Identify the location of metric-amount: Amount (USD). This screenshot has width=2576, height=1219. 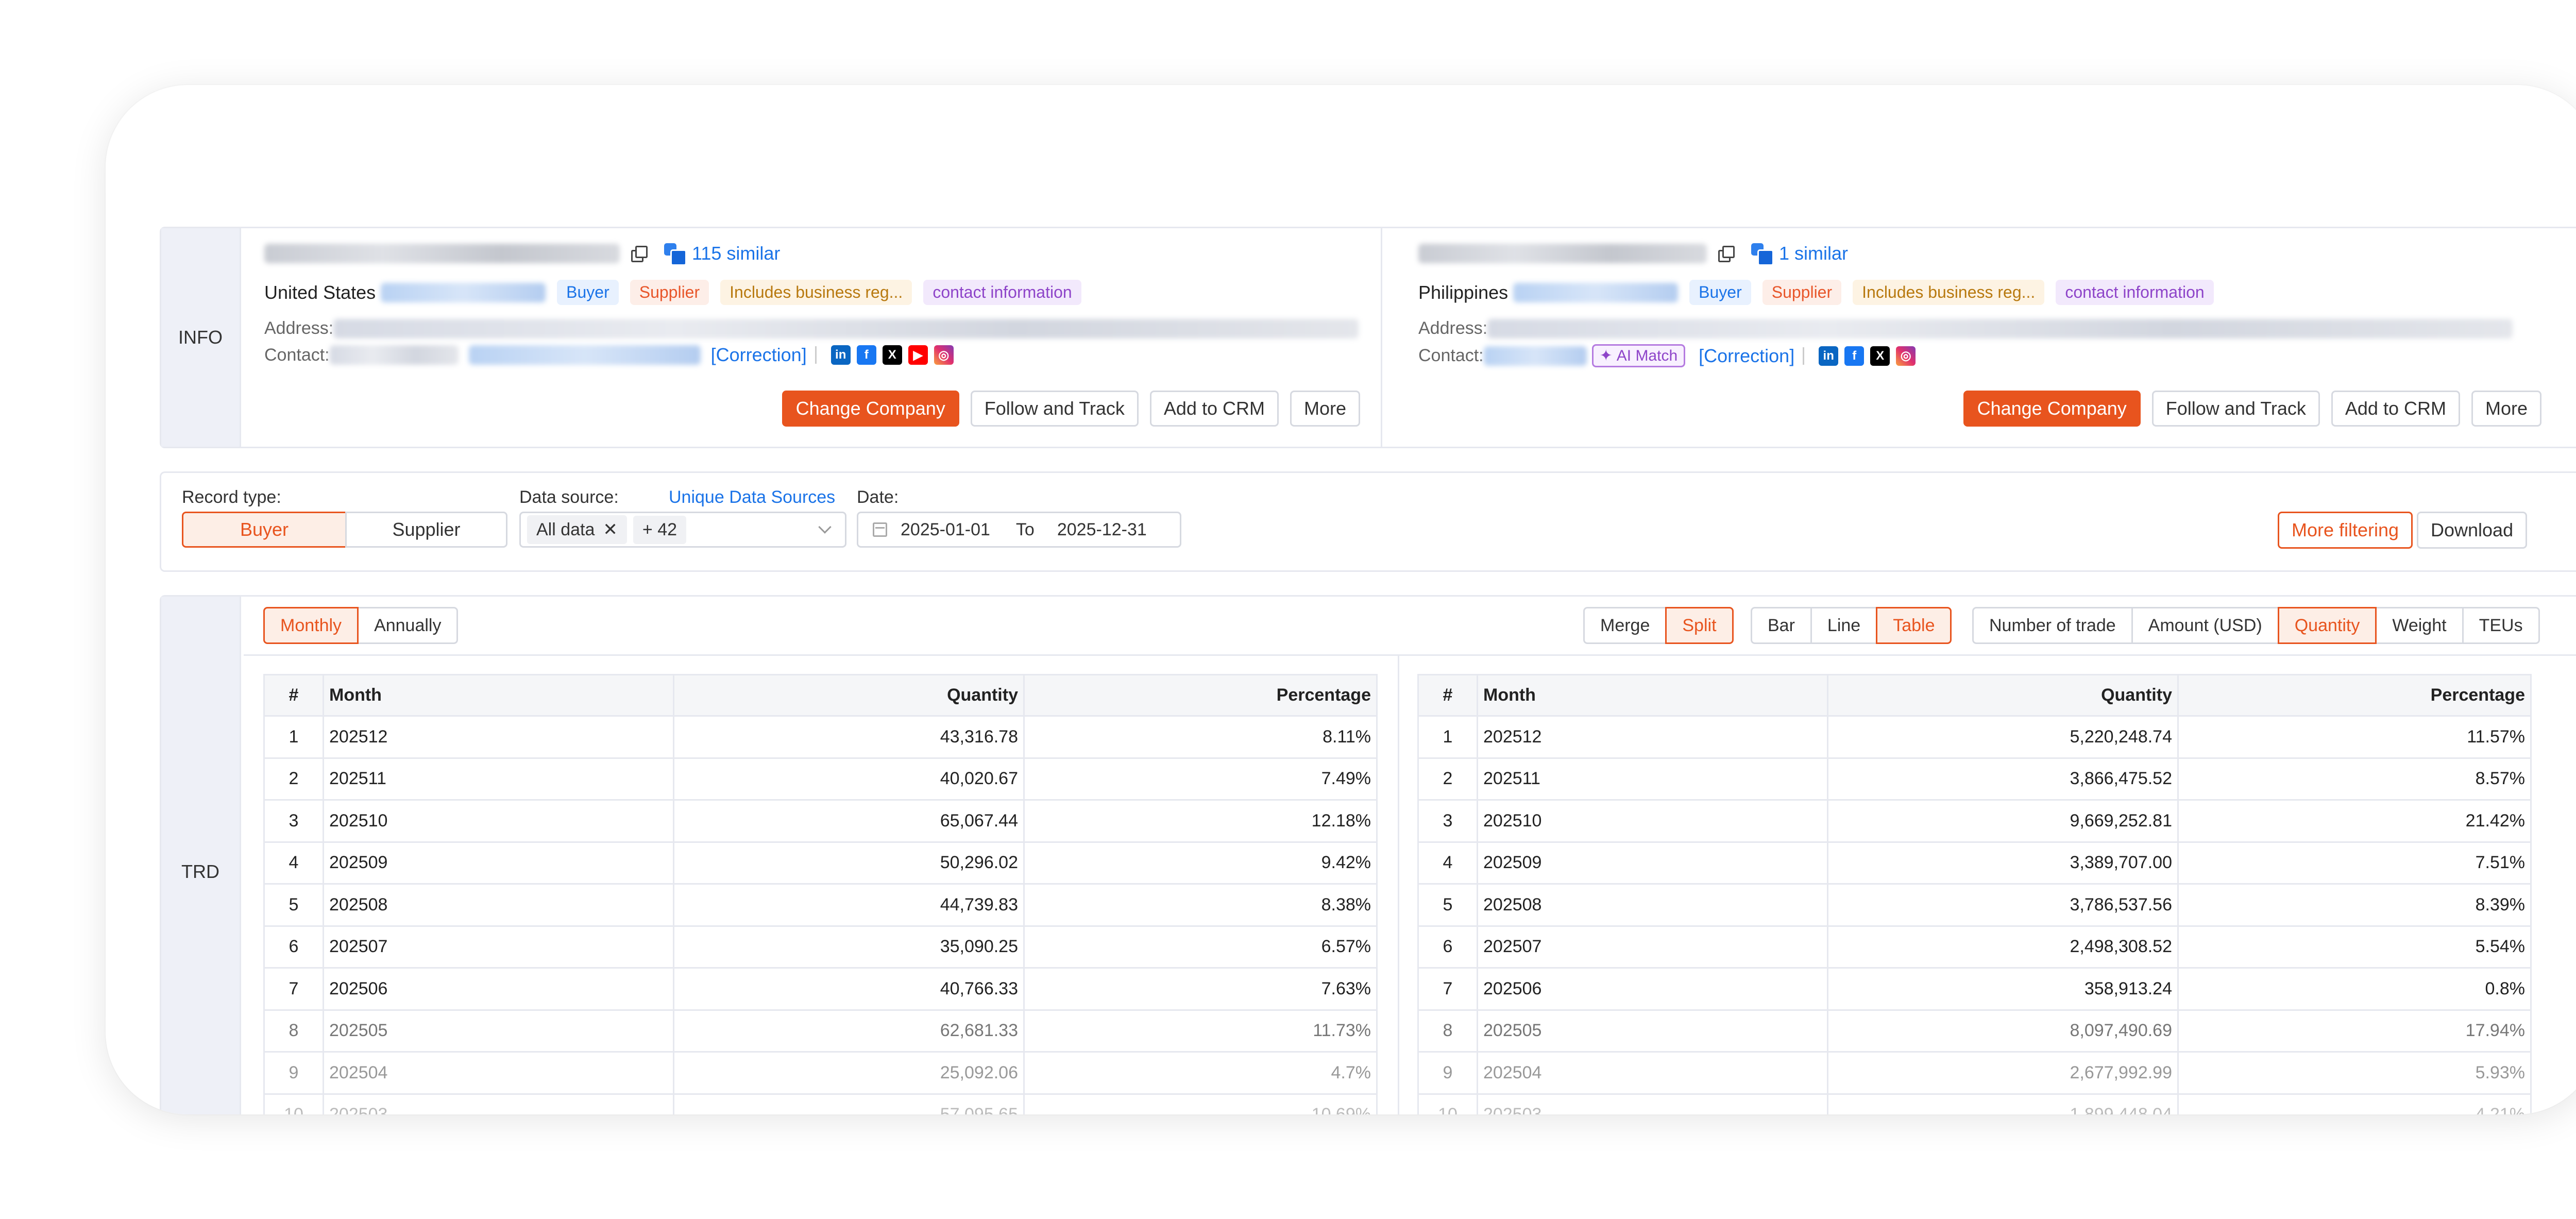
(2205, 625).